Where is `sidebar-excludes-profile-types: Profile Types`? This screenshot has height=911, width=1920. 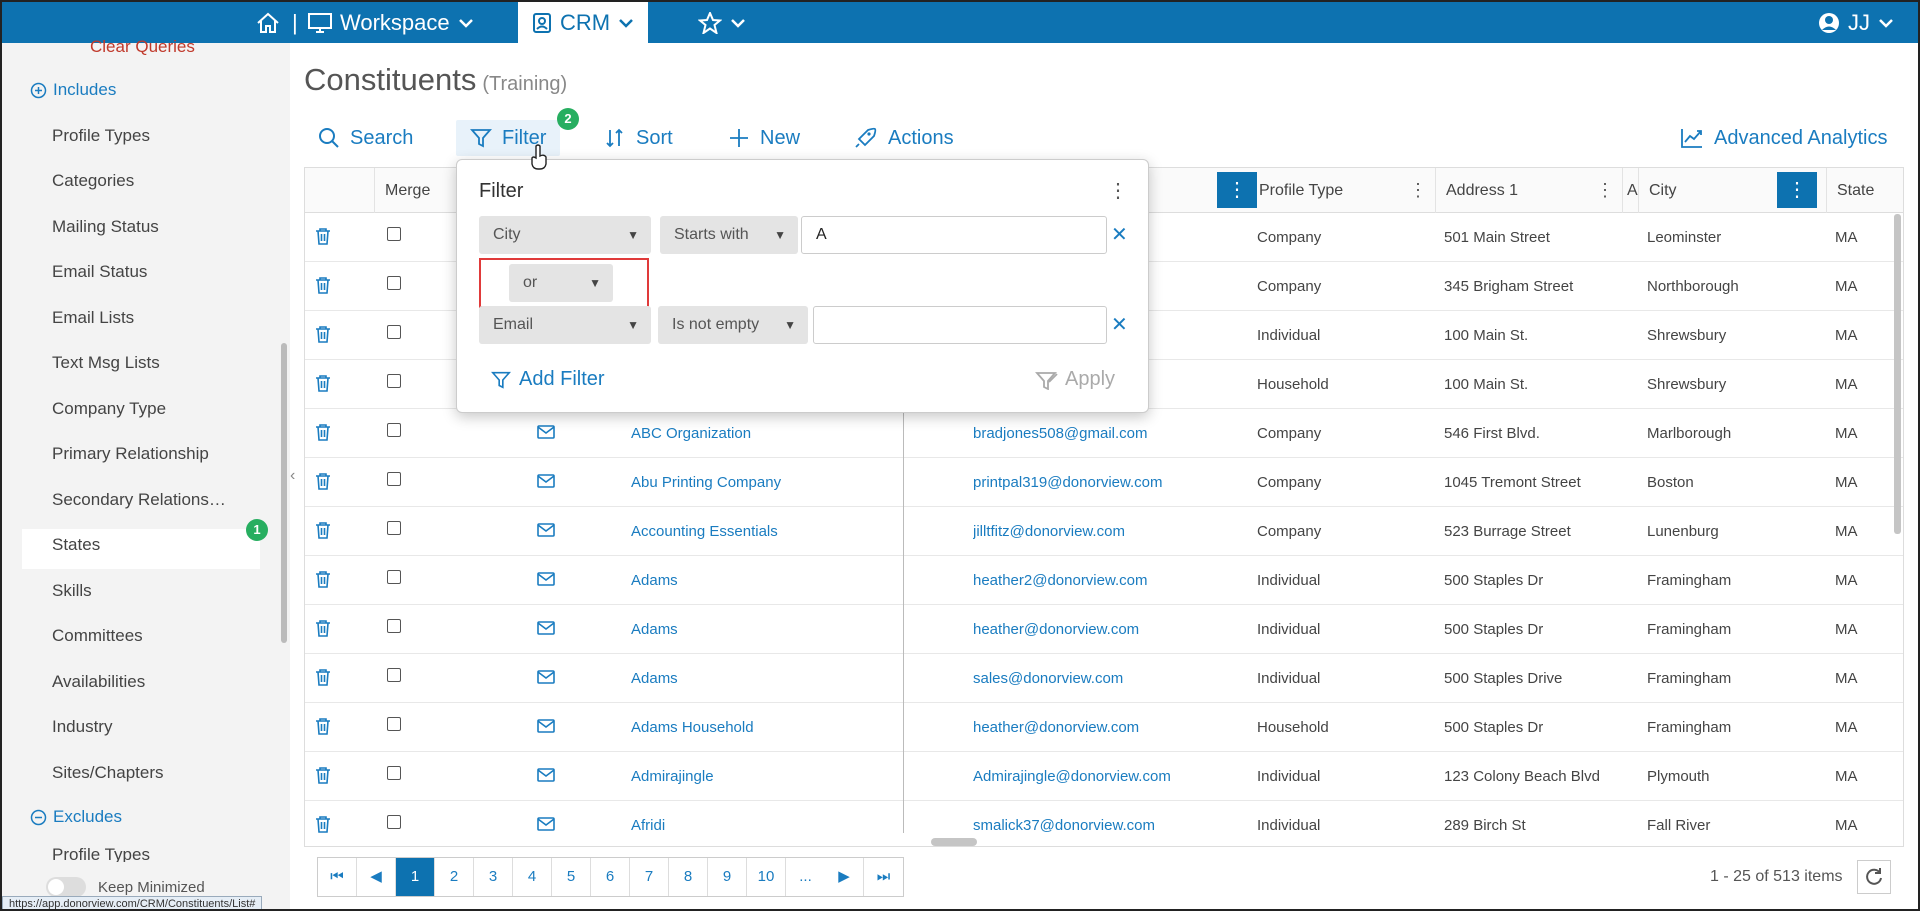
sidebar-excludes-profile-types: Profile Types is located at coordinates (101, 855).